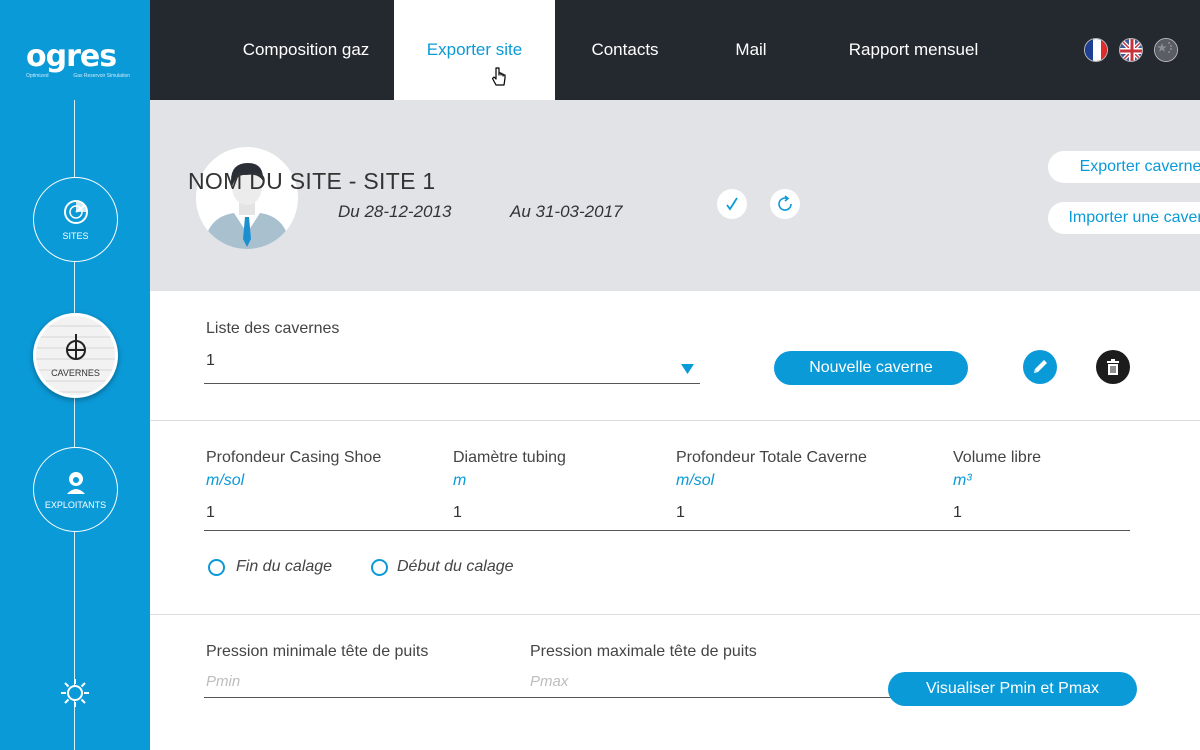  I want to click on refresh-button, so click(785, 204).